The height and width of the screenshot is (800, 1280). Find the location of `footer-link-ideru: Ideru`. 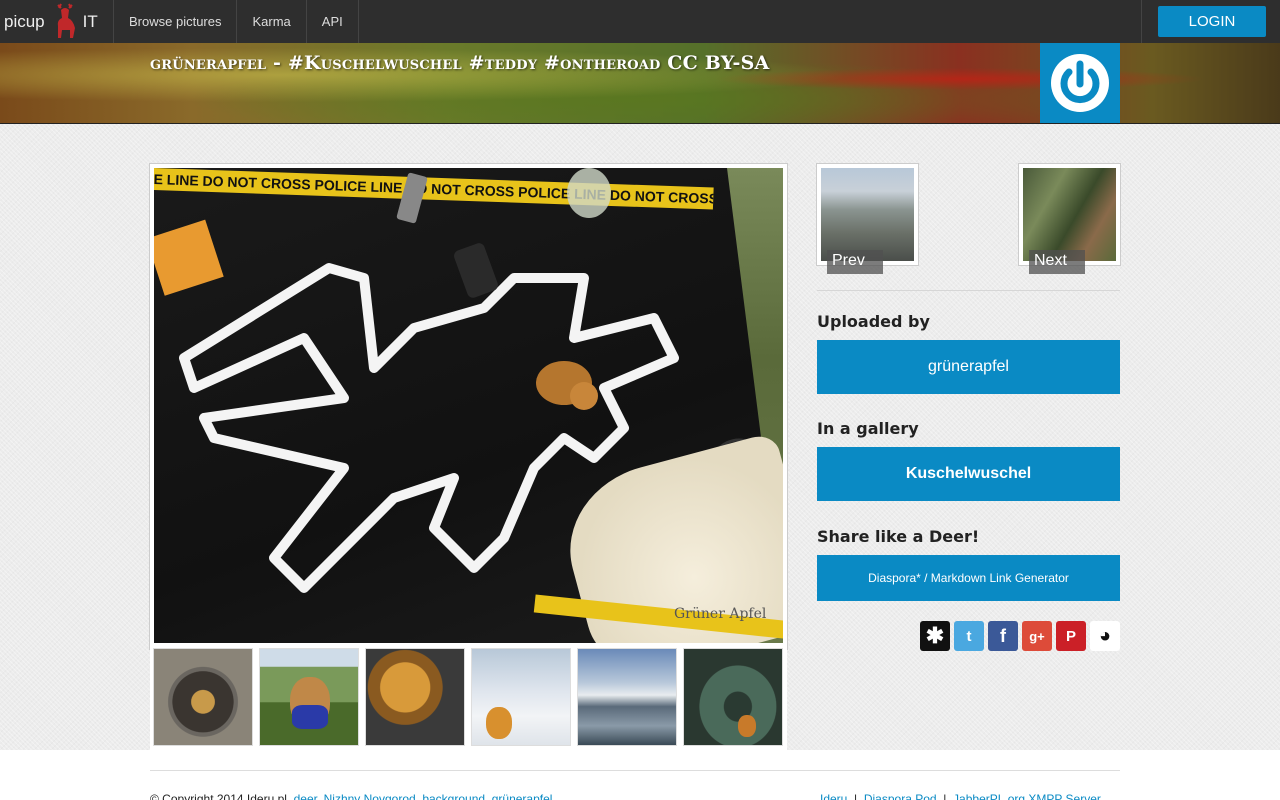

footer-link-ideru: Ideru is located at coordinates (833, 796).